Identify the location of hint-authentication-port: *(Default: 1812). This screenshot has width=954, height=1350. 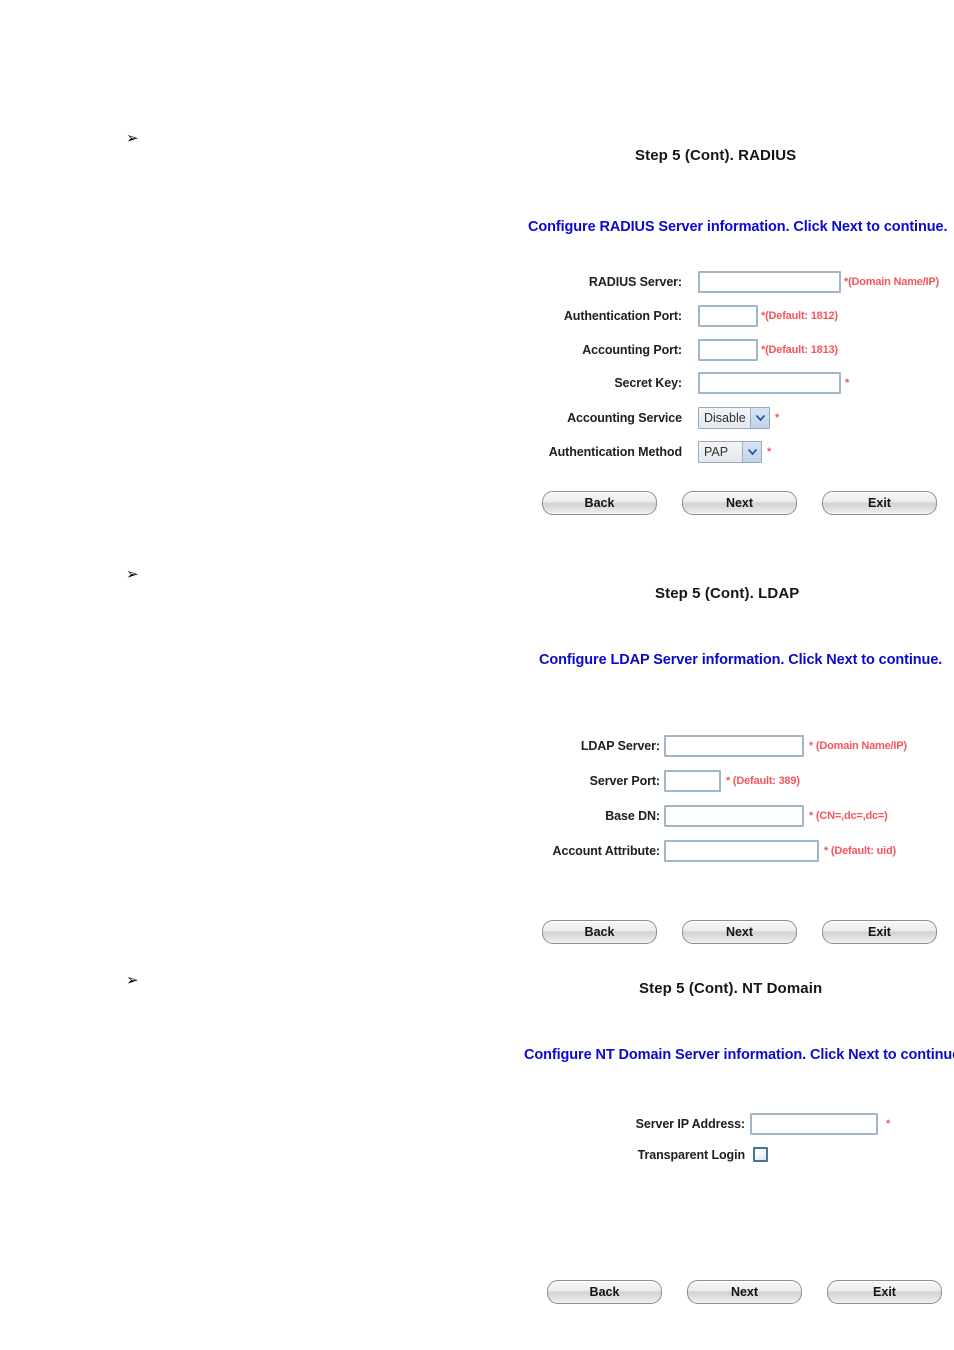
(799, 316).